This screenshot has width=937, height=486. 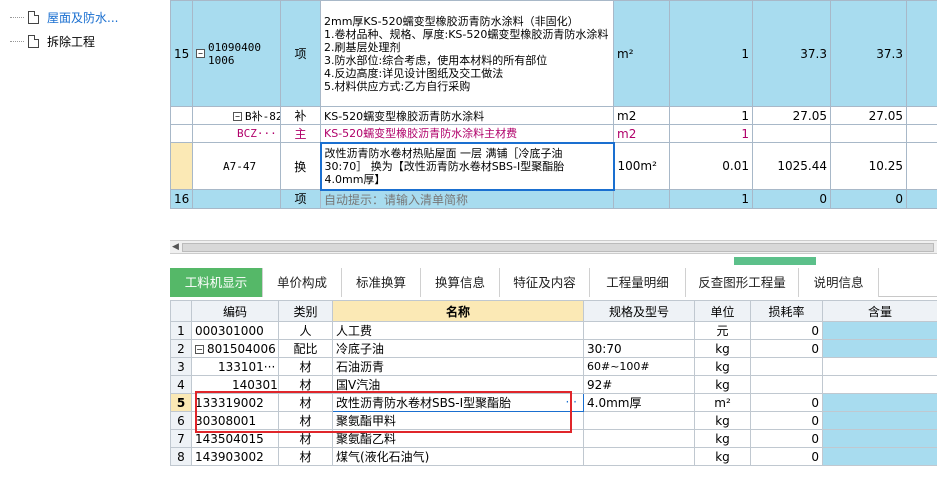 What do you see at coordinates (722, 330) in the screenshot?
I see `res-unit: 元` at bounding box center [722, 330].